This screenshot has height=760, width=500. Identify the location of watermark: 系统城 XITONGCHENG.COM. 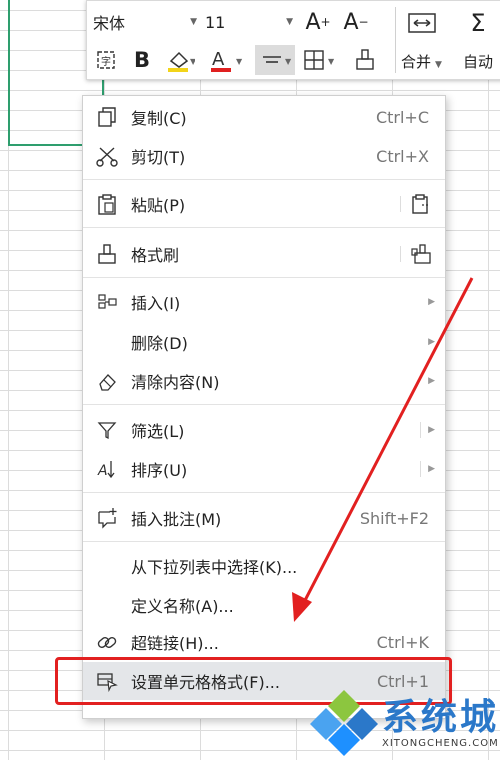
(403, 724).